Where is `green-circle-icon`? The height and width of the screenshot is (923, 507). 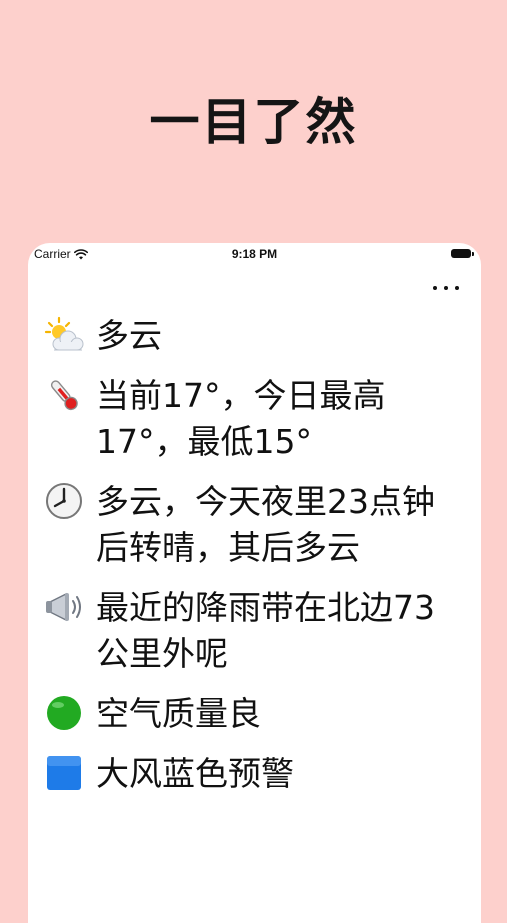 green-circle-icon is located at coordinates (64, 713).